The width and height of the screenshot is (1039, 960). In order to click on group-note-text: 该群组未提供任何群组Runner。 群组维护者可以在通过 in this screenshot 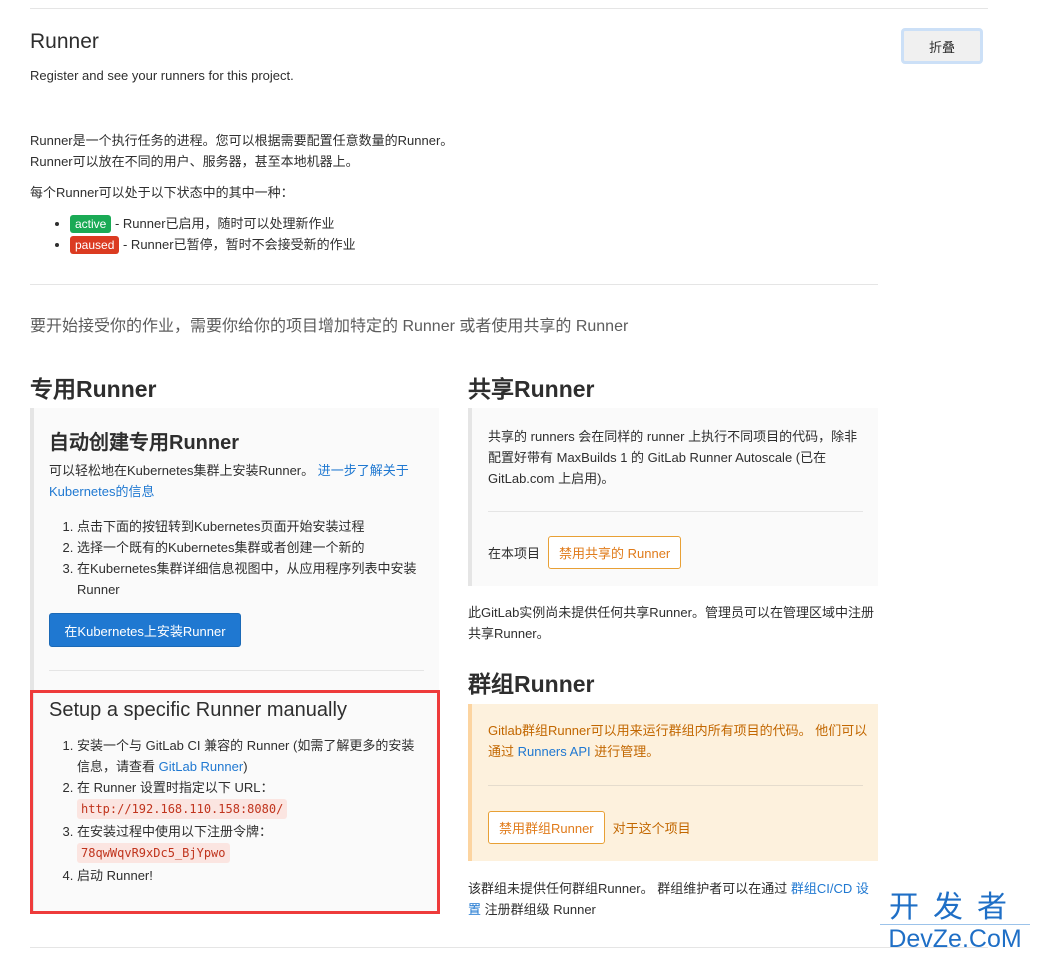, I will do `click(629, 888)`.